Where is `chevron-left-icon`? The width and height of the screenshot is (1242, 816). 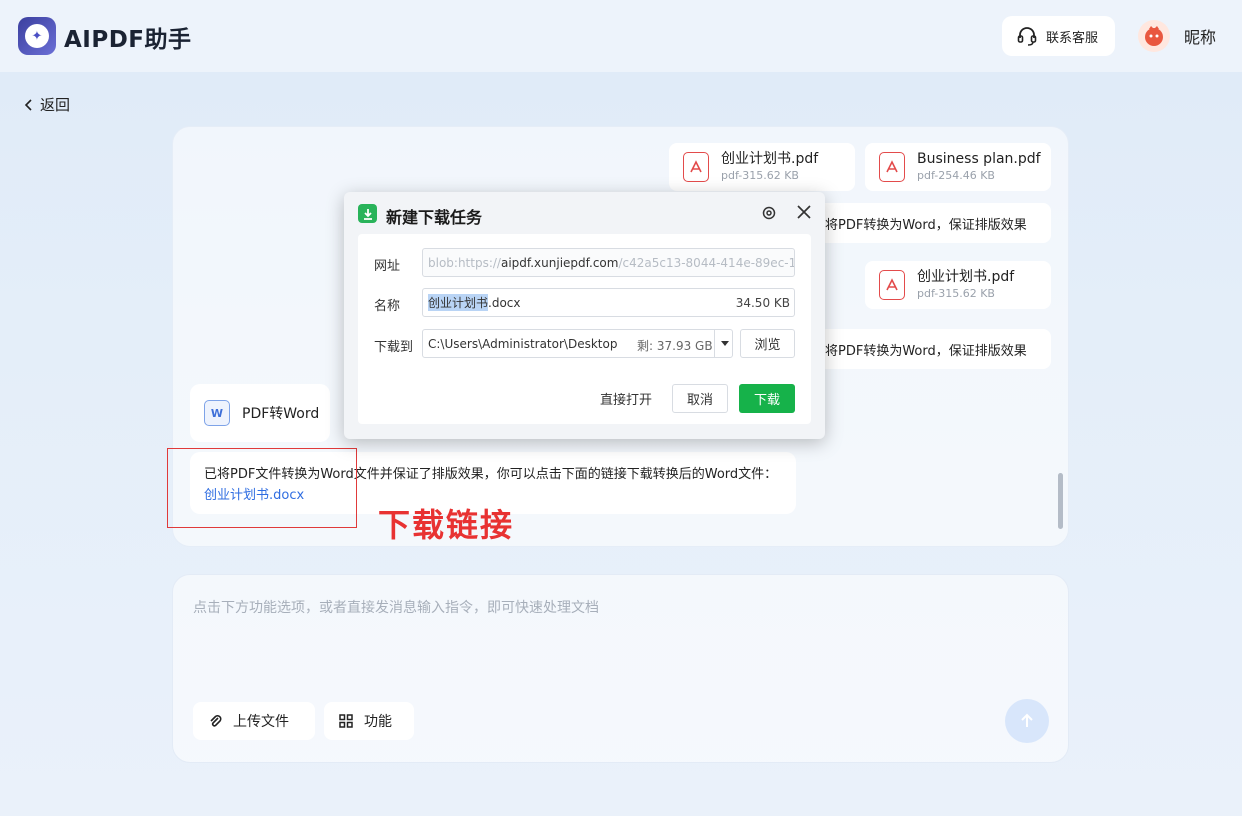 chevron-left-icon is located at coordinates (28, 104).